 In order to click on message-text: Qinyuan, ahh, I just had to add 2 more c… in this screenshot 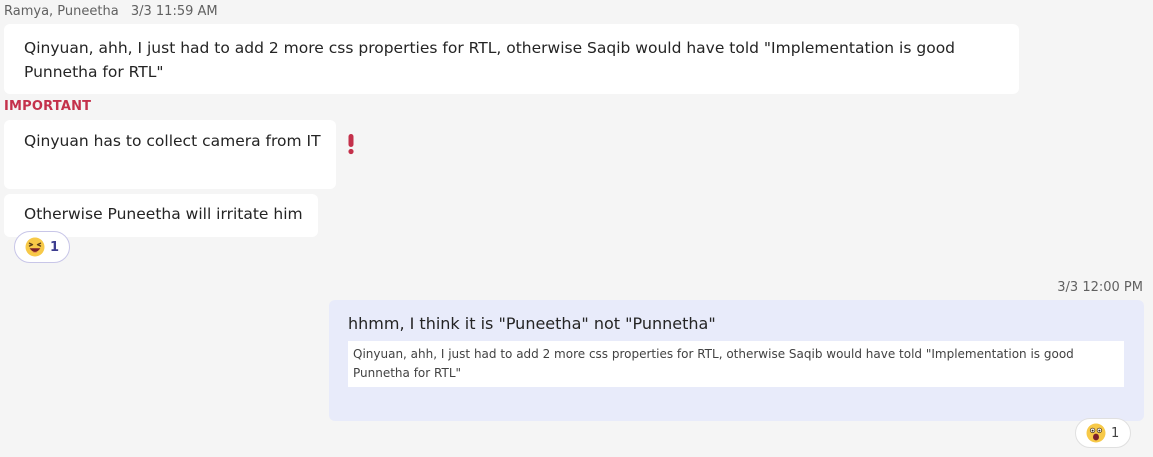, I will do `click(490, 60)`.